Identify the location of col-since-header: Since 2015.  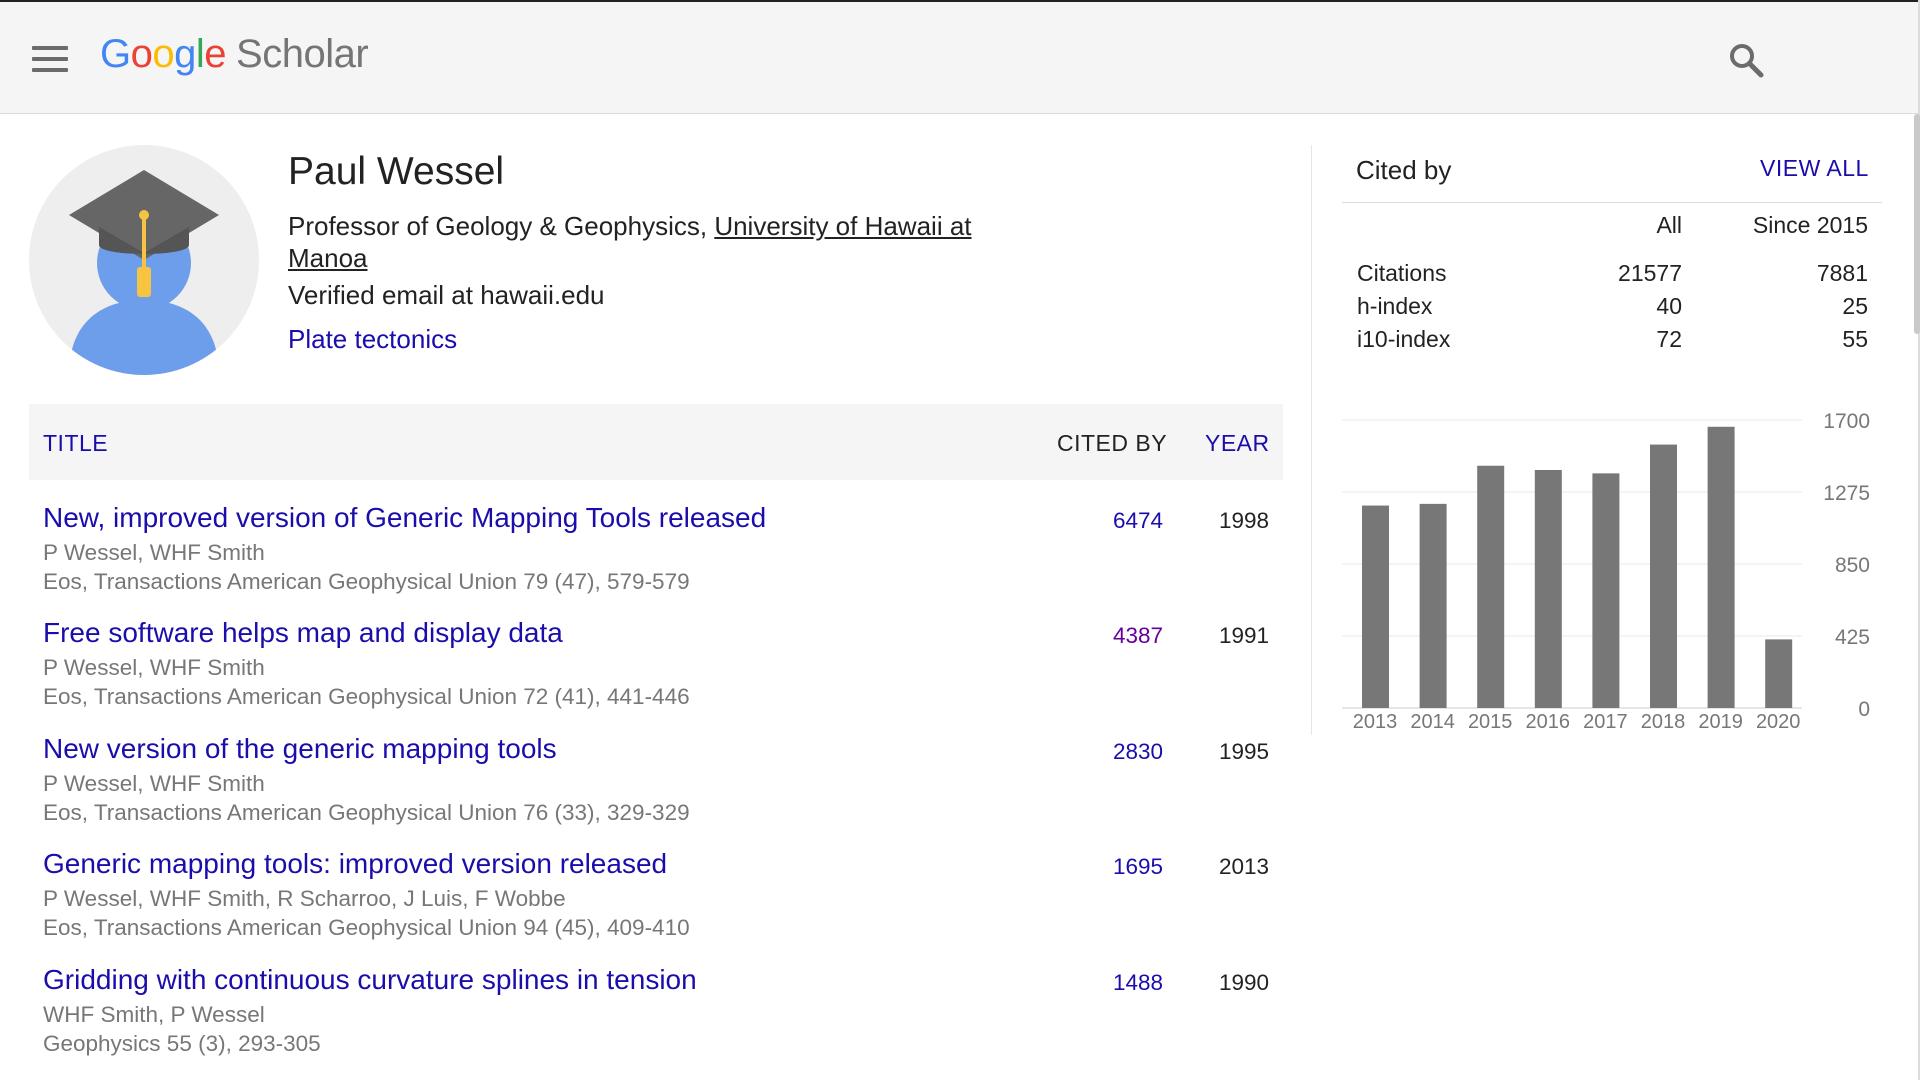
(1810, 225).